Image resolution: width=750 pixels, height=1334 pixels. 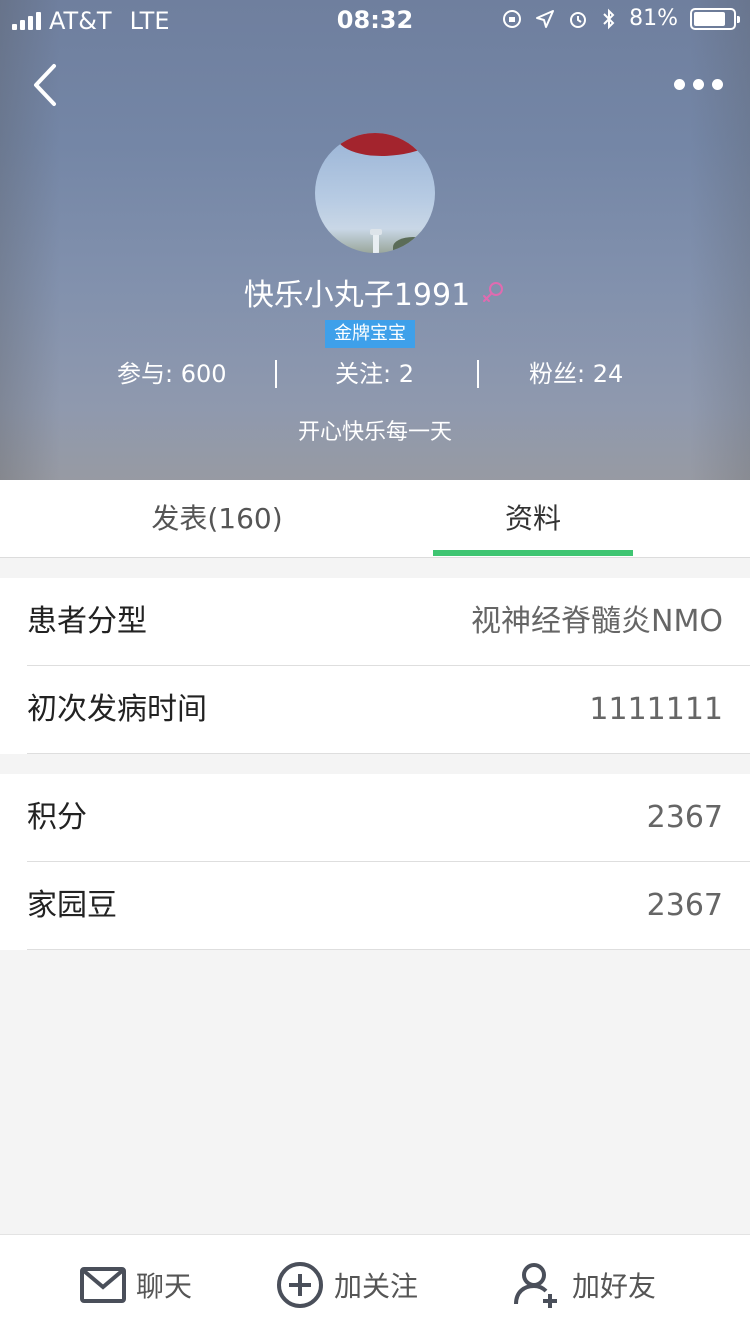 I want to click on chevron-left-icon, so click(x=45, y=85).